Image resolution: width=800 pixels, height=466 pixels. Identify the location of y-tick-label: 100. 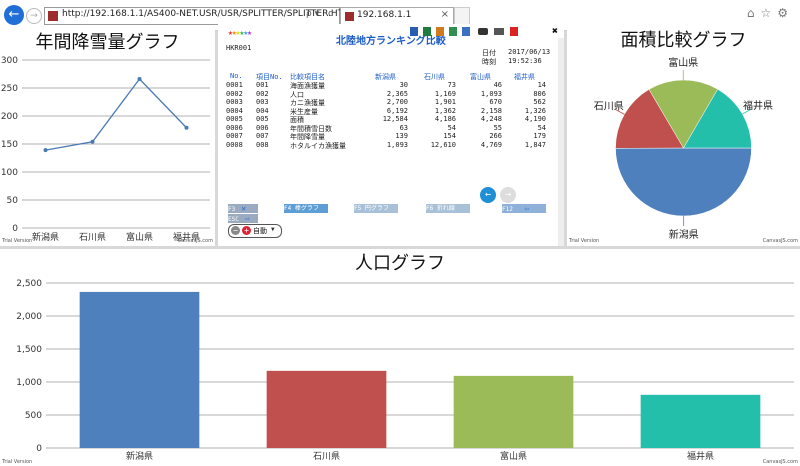
(9, 173).